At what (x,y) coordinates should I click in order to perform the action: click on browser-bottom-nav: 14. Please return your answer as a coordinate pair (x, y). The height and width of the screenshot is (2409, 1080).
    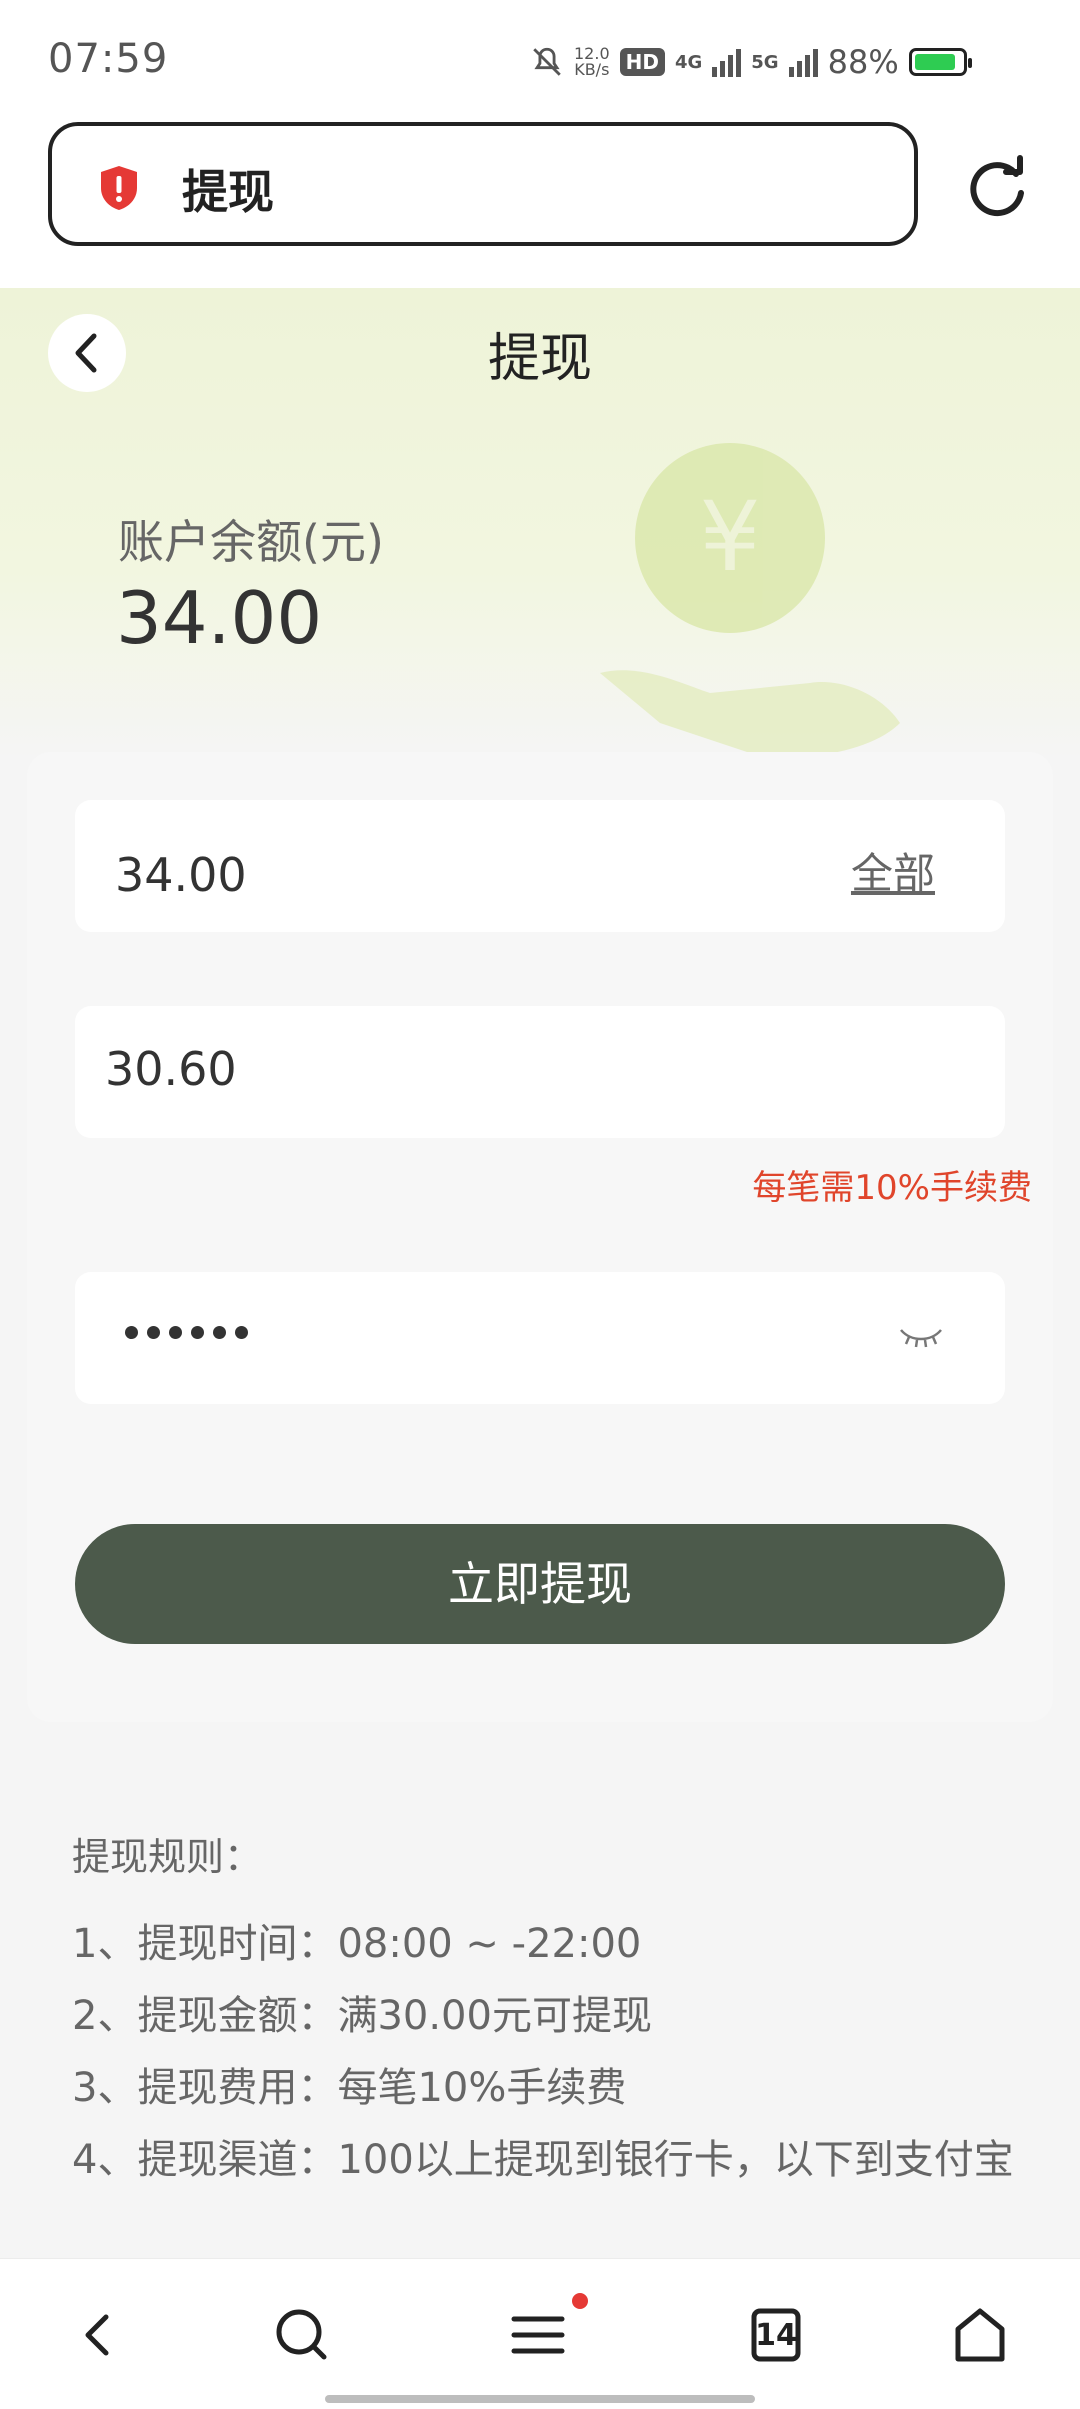
    Looking at the image, I should click on (540, 2333).